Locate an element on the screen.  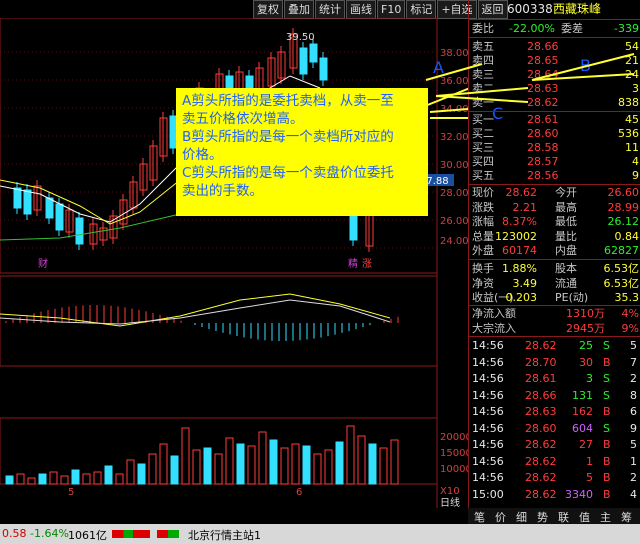
detail-tab: 势 is located at coordinates (542, 517).